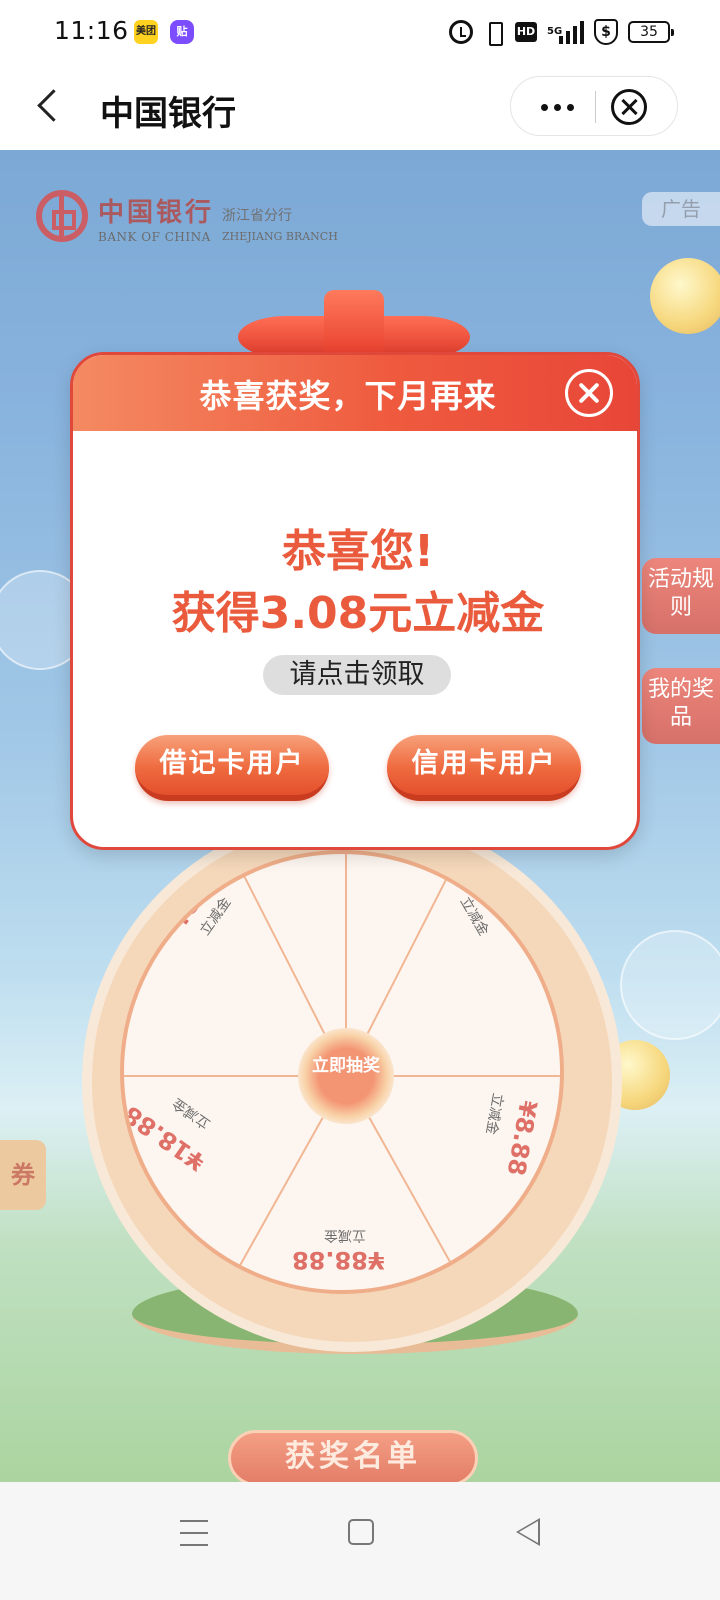  I want to click on congrats-text: 恭喜您!, so click(358, 551).